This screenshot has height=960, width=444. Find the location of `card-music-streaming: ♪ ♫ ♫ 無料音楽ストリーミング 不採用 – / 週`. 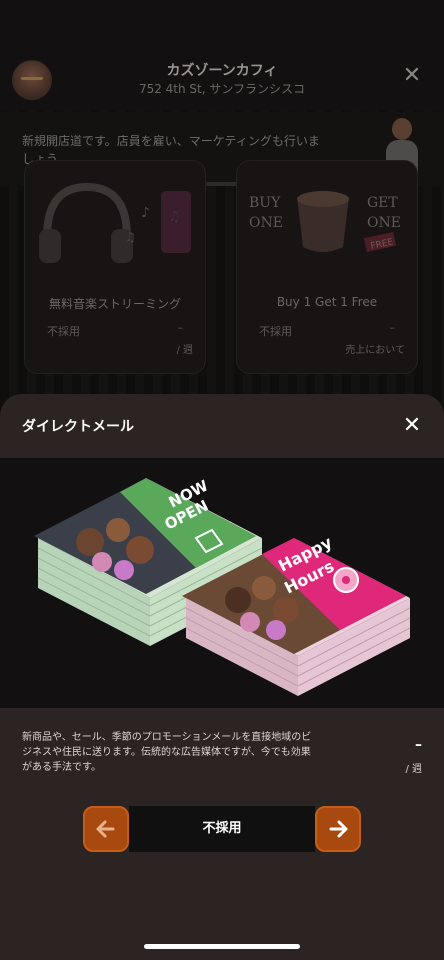

card-music-streaming: ♪ ♫ ♫ 無料音楽ストリーミング 不採用 – / 週 is located at coordinates (115, 267).